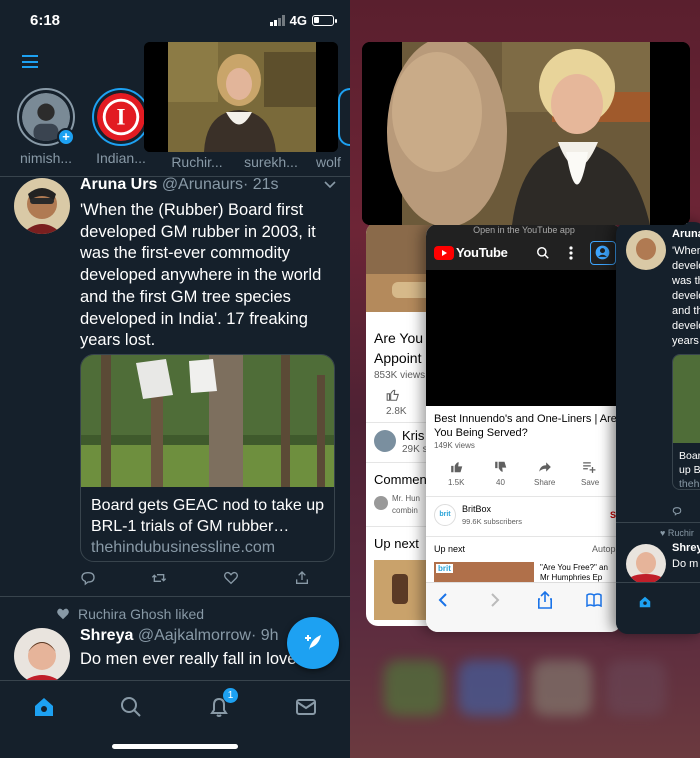  What do you see at coordinates (106, 635) in the screenshot?
I see `author-name: Shreya` at bounding box center [106, 635].